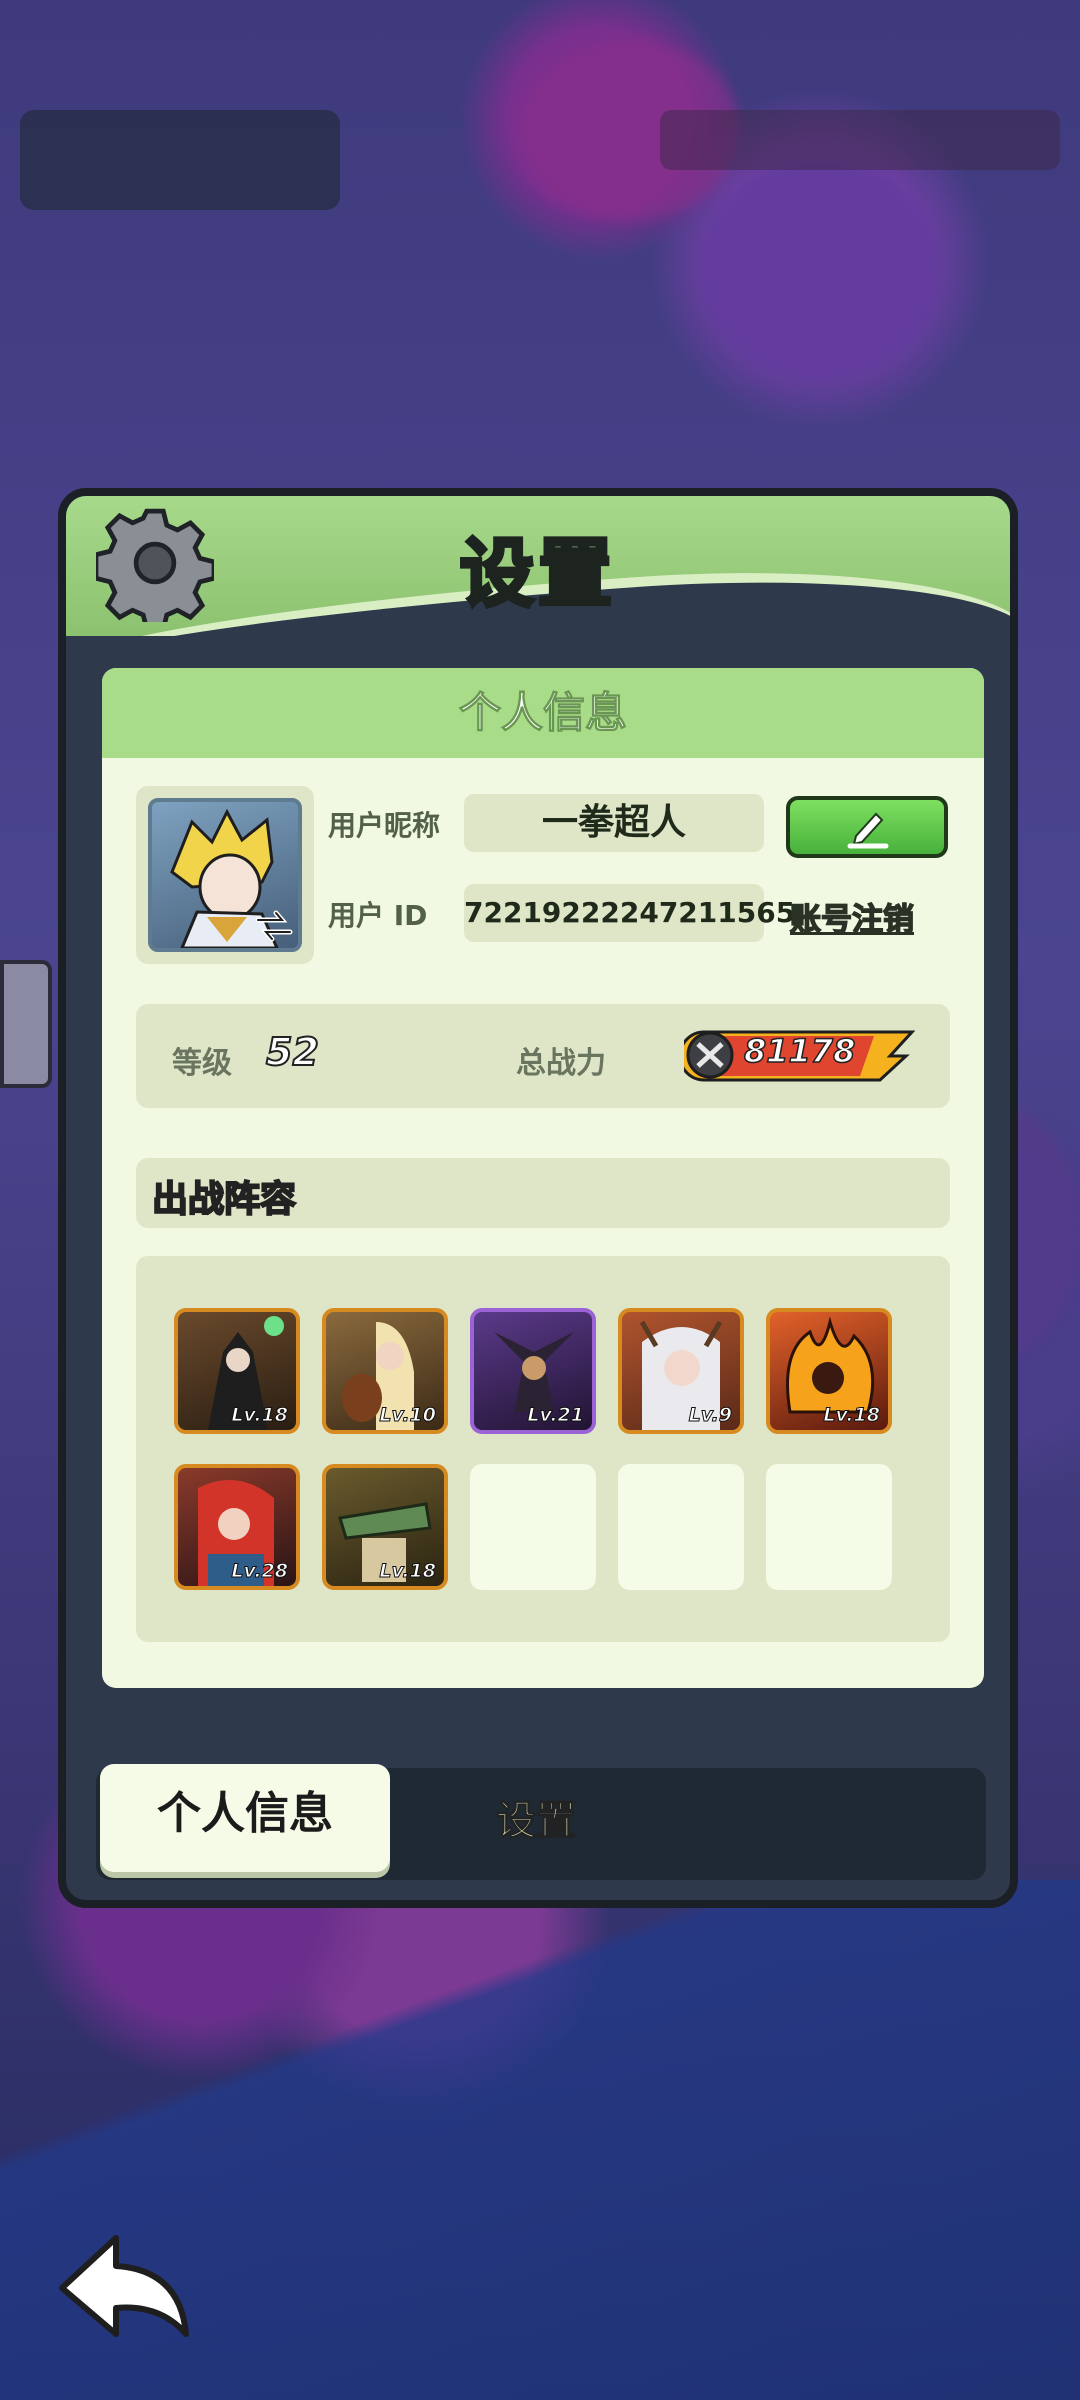 The image size is (1080, 2400). Describe the element at coordinates (868, 830) in the screenshot. I see `pencil-icon` at that location.